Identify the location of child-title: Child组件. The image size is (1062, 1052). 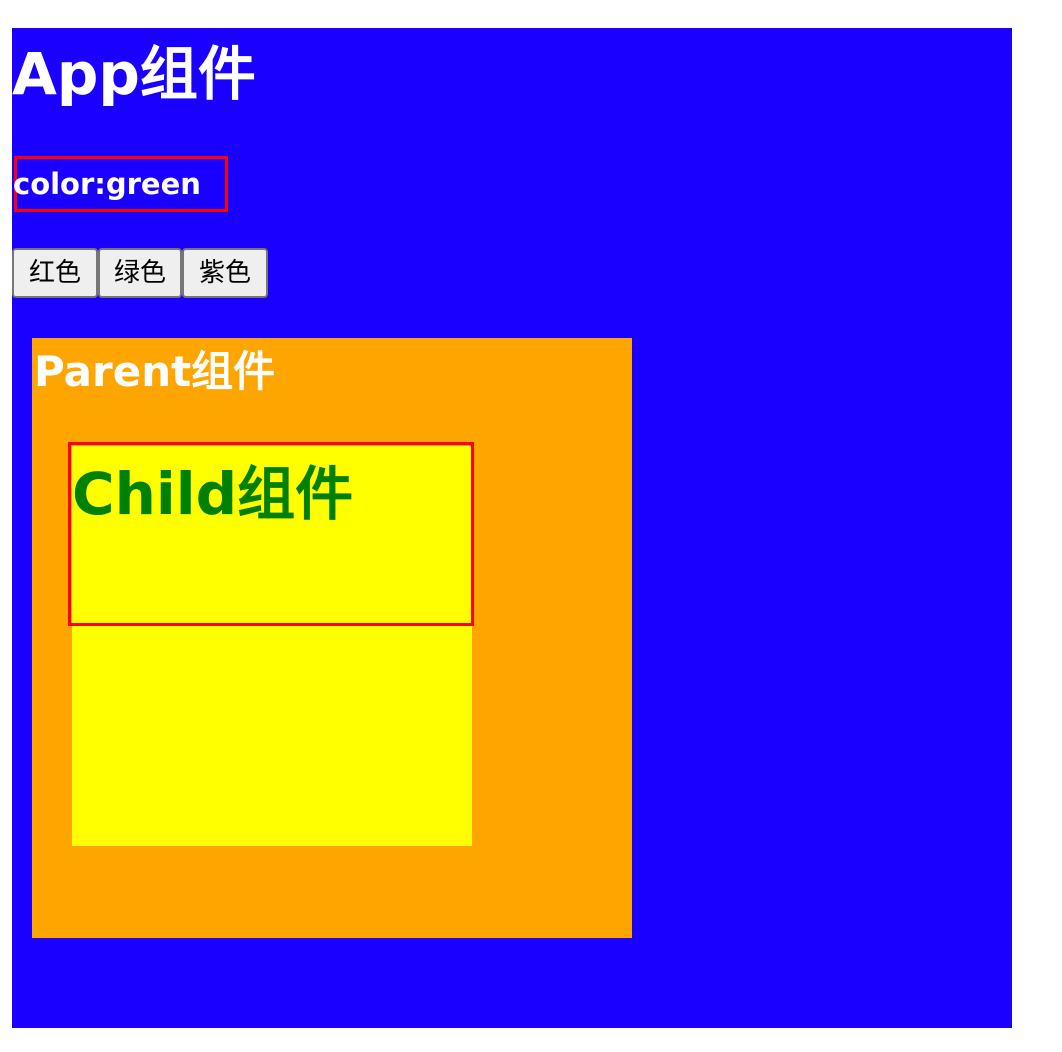
(213, 494).